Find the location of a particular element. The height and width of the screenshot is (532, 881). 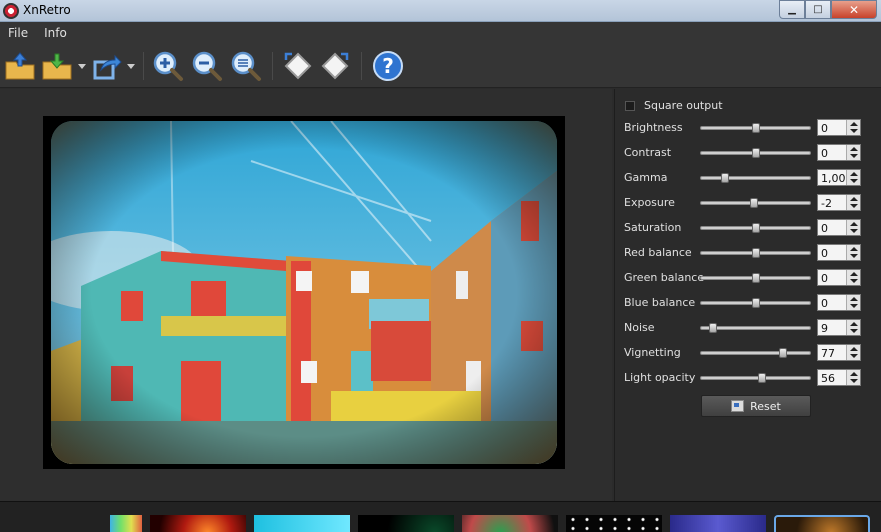

square-output-checkbox is located at coordinates (630, 105).